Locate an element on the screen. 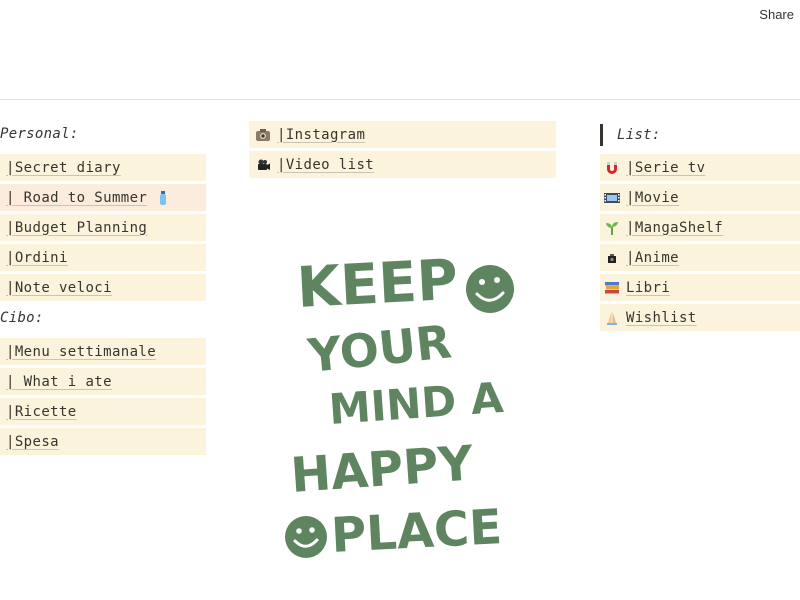 This screenshot has height=600, width=800. books-icon is located at coordinates (612, 288).